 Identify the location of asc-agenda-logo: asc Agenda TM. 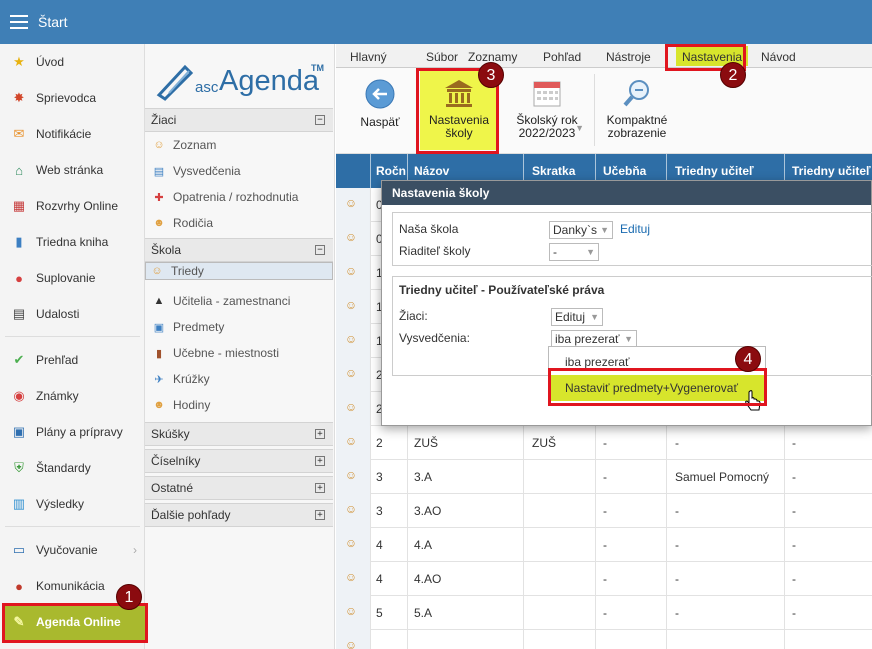
(242, 81).